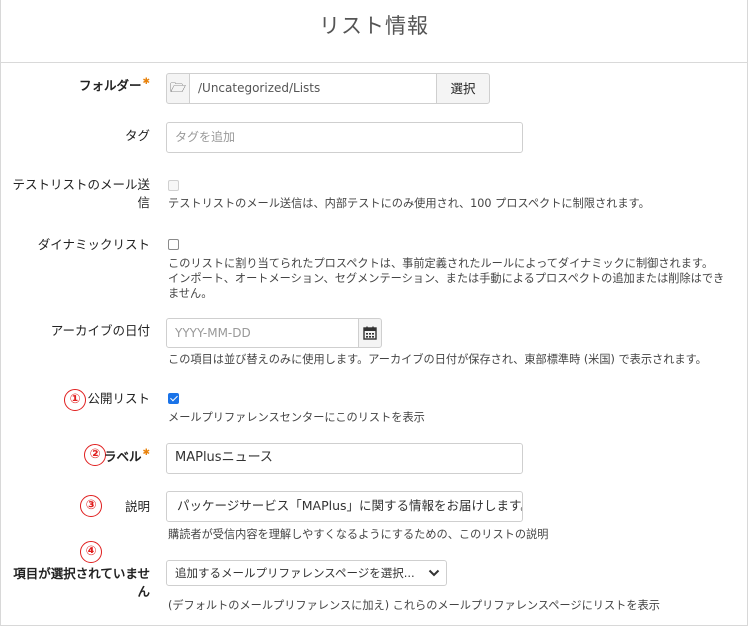  I want to click on page-title: リスト情報, so click(374, 26).